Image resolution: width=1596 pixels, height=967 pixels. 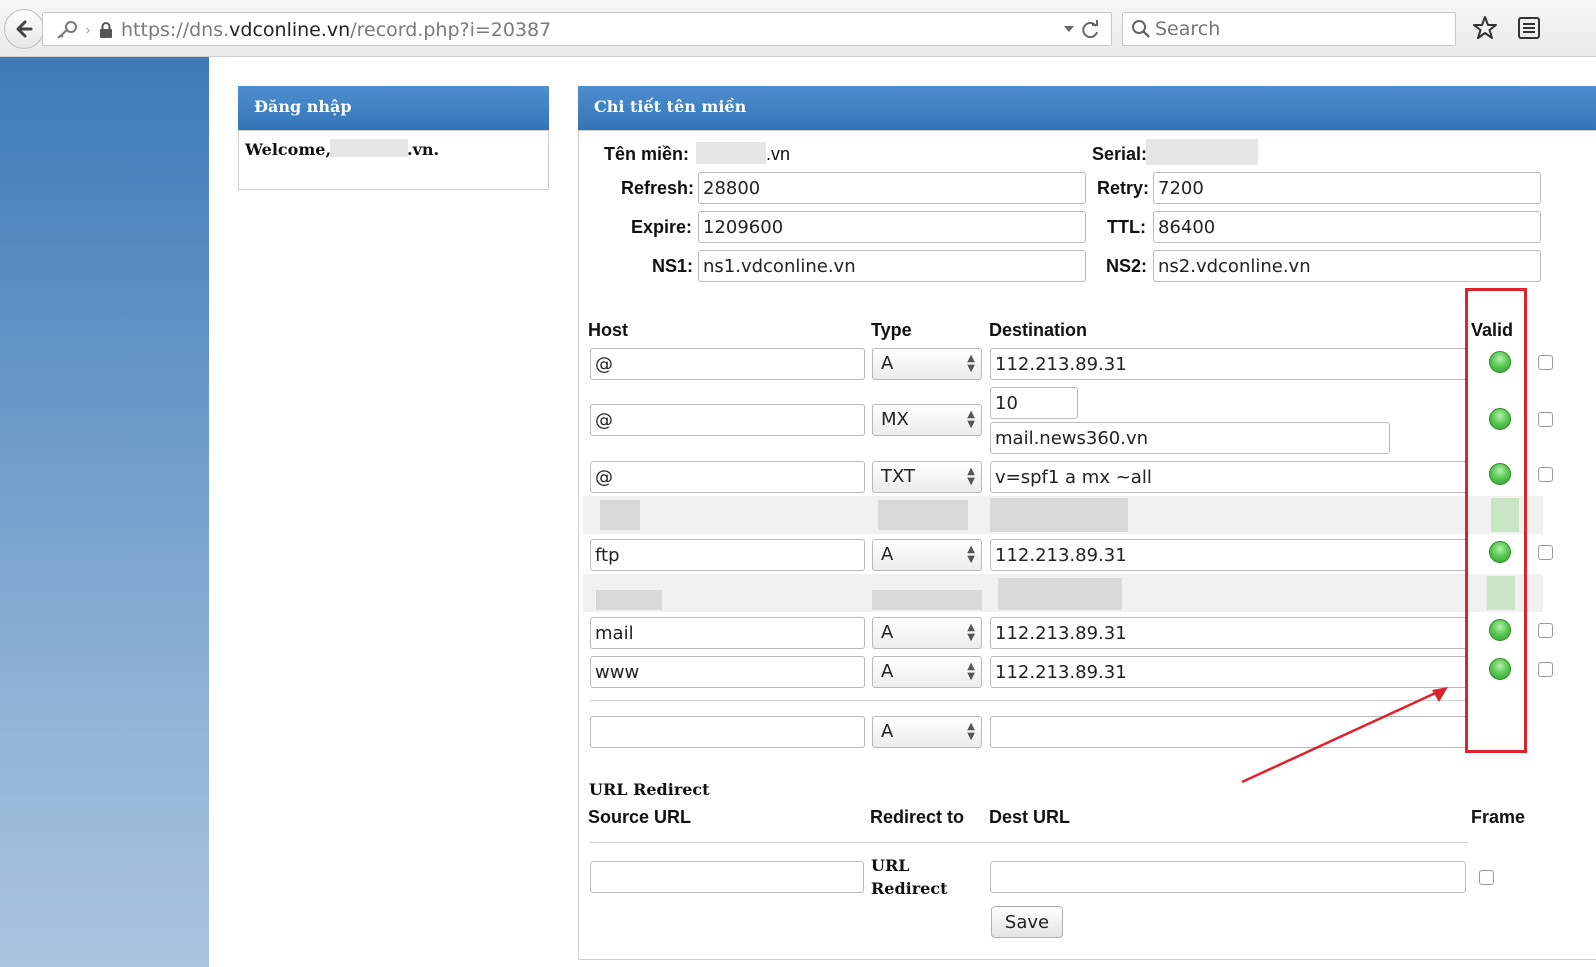 I want to click on new-type-select: A ▲ ▼, so click(x=927, y=732).